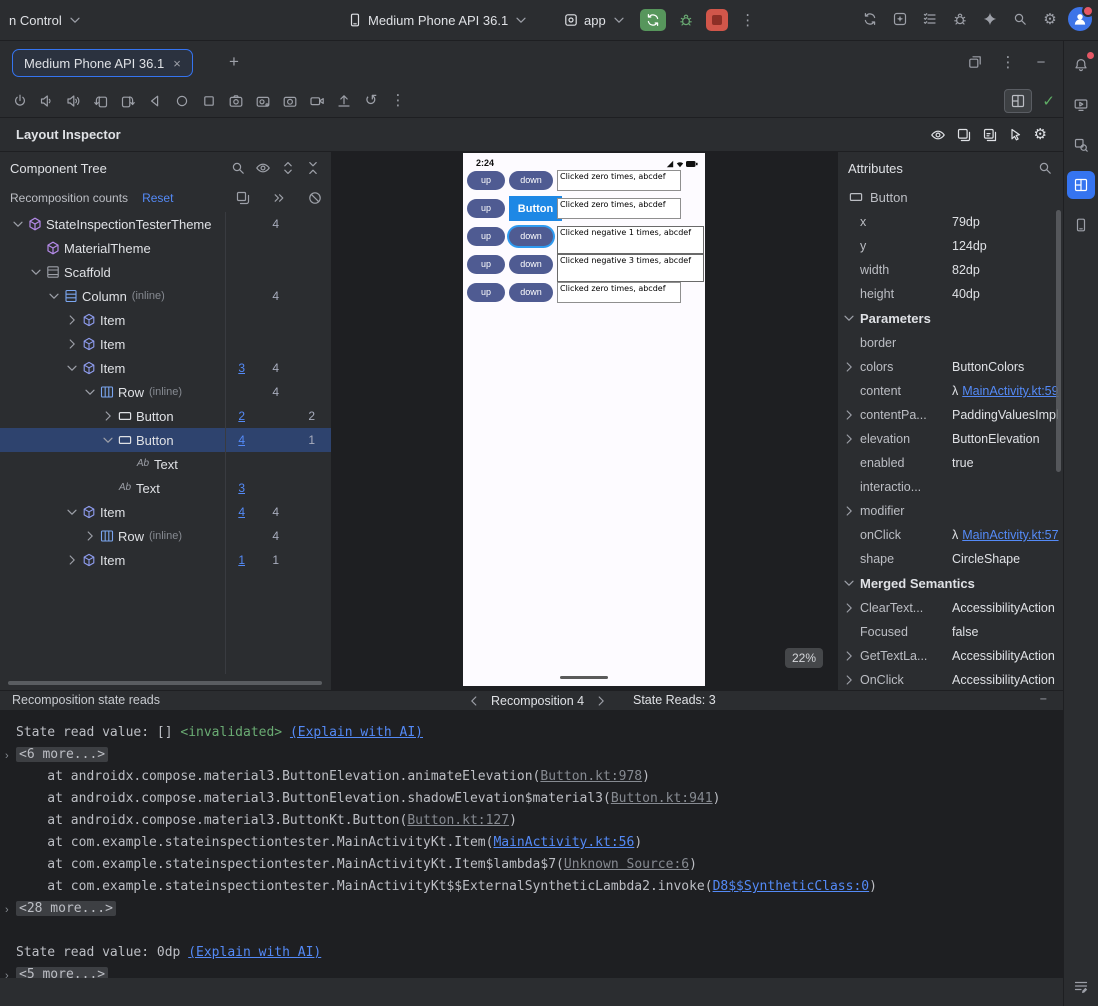  What do you see at coordinates (601, 701) in the screenshot?
I see `next-recomposition-button` at bounding box center [601, 701].